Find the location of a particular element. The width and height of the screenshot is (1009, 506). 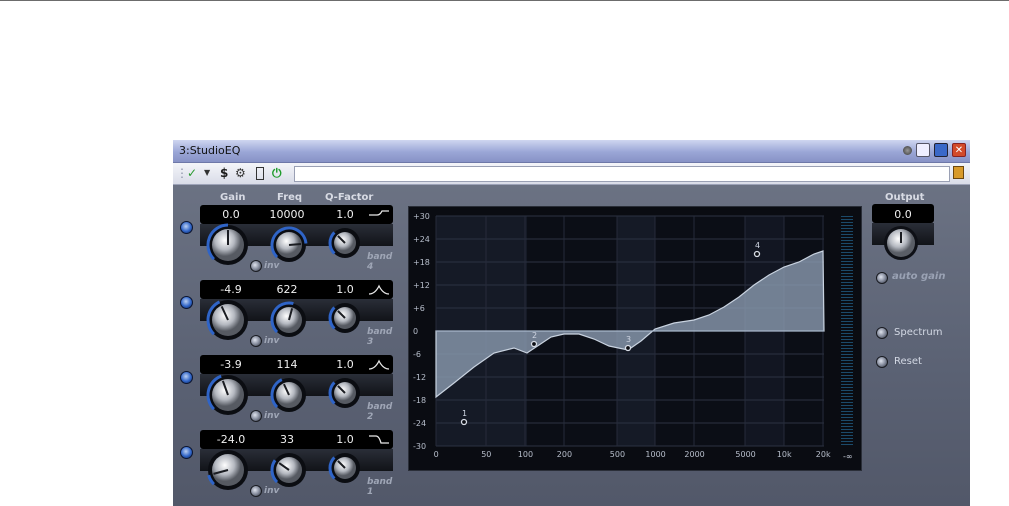

band-3-enable-button is located at coordinates (186, 302).